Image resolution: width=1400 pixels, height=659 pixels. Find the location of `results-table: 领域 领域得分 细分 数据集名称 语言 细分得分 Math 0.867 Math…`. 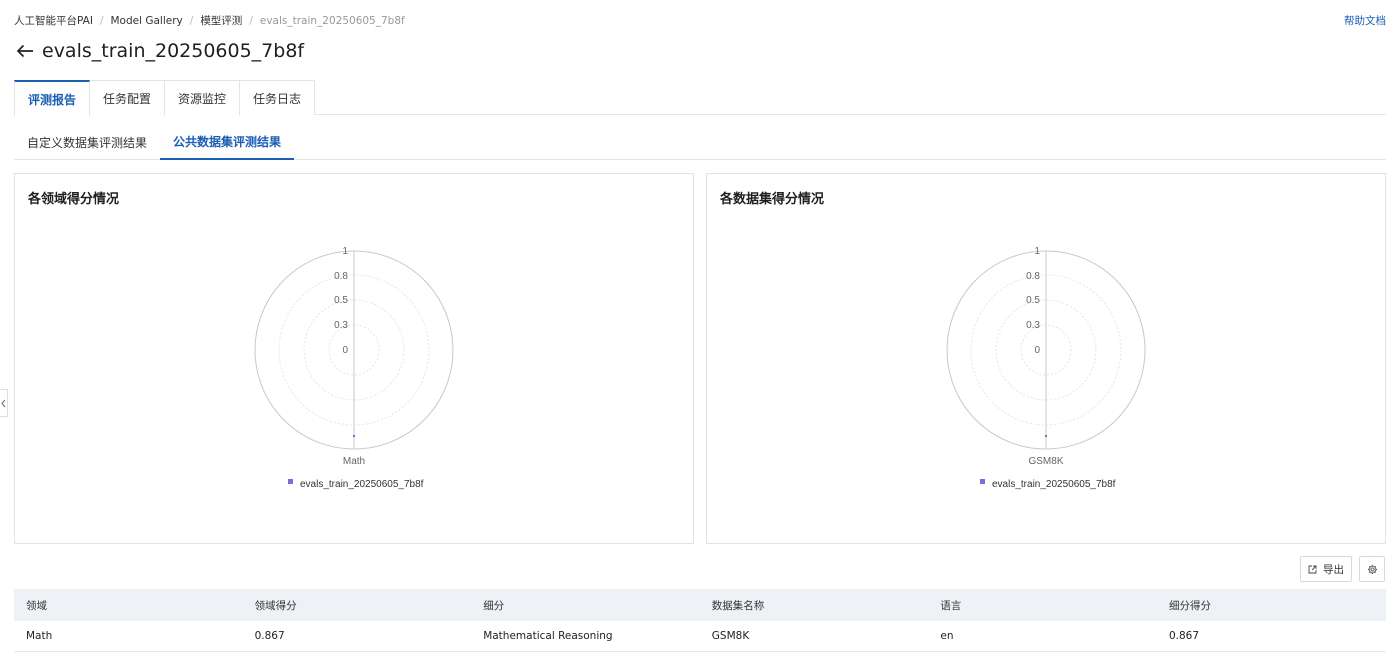

results-table: 领域 领域得分 细分 数据集名称 语言 细分得分 Math 0.867 Math… is located at coordinates (700, 620).